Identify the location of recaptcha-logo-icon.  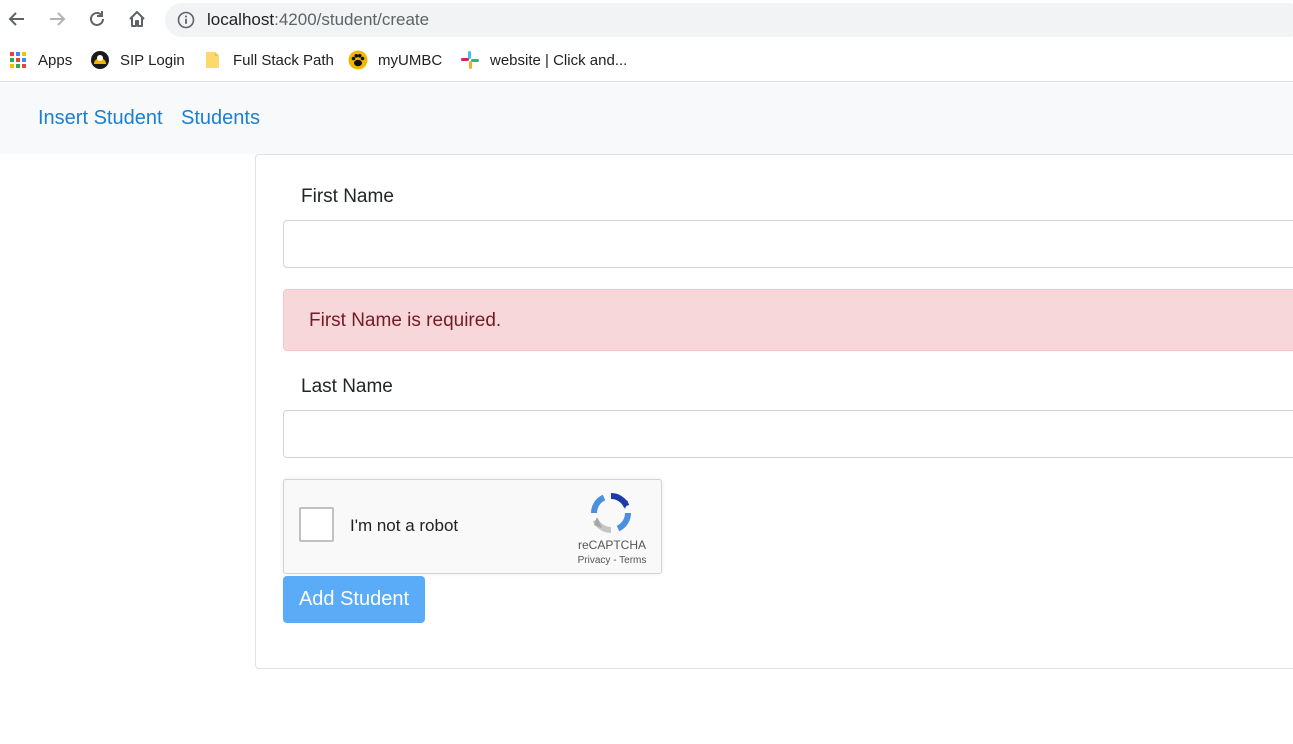
(611, 513).